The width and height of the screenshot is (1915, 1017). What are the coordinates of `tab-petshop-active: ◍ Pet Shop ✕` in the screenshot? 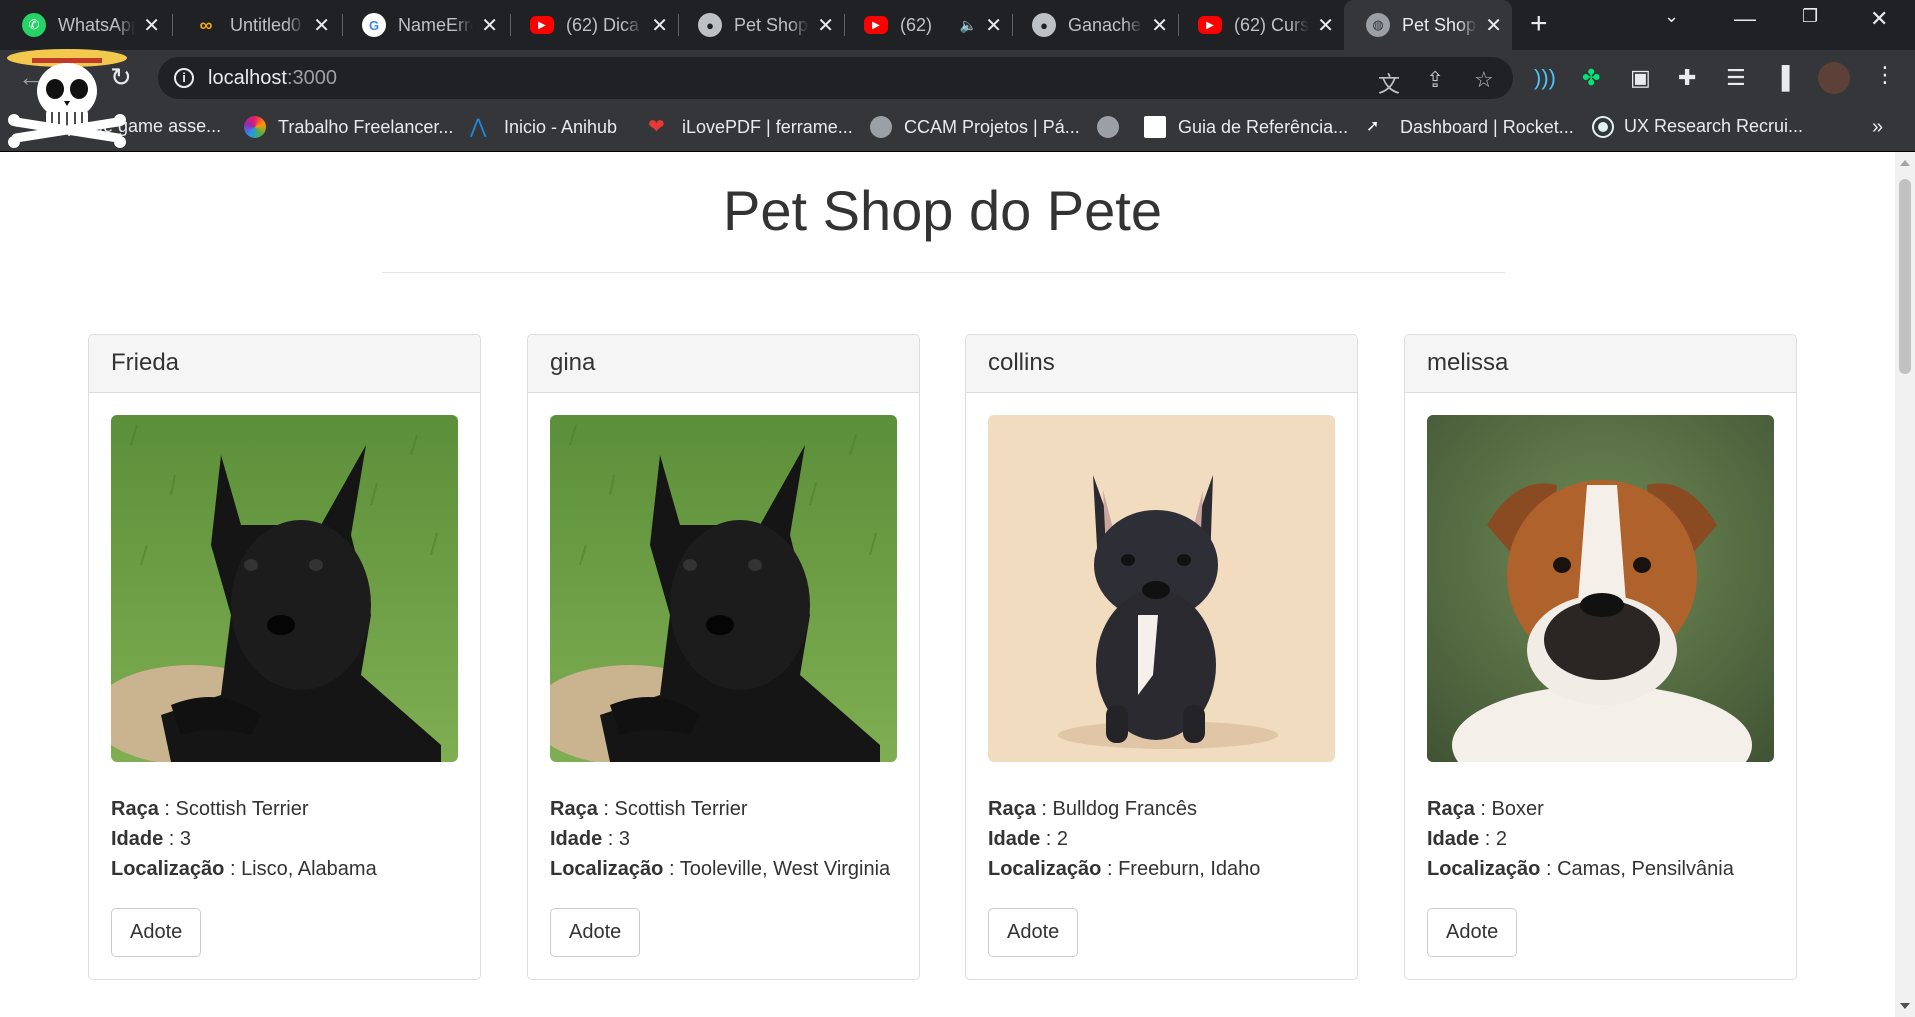 It's located at (1428, 25).